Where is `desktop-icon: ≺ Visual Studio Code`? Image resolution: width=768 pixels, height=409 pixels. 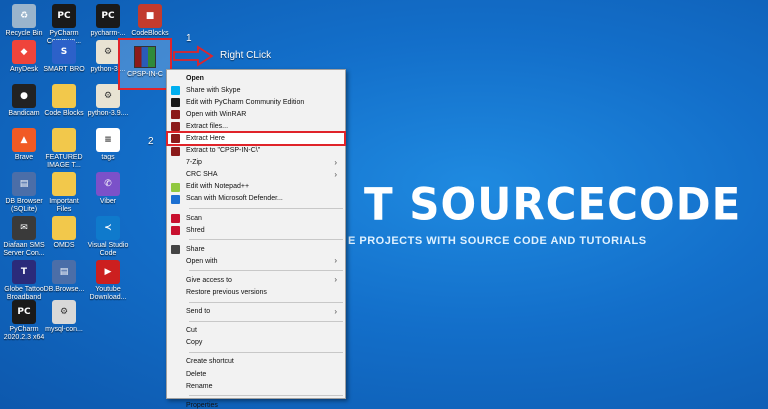
desktop-icon: ≺ Visual Studio Code is located at coordinates (108, 237).